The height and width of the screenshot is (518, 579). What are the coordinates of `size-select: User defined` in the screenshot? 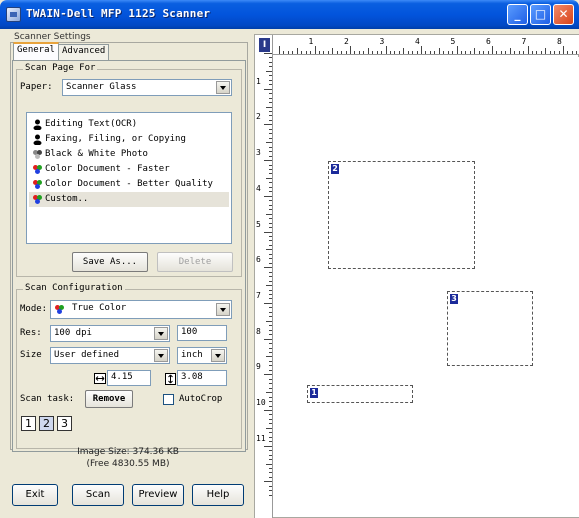 It's located at (110, 355).